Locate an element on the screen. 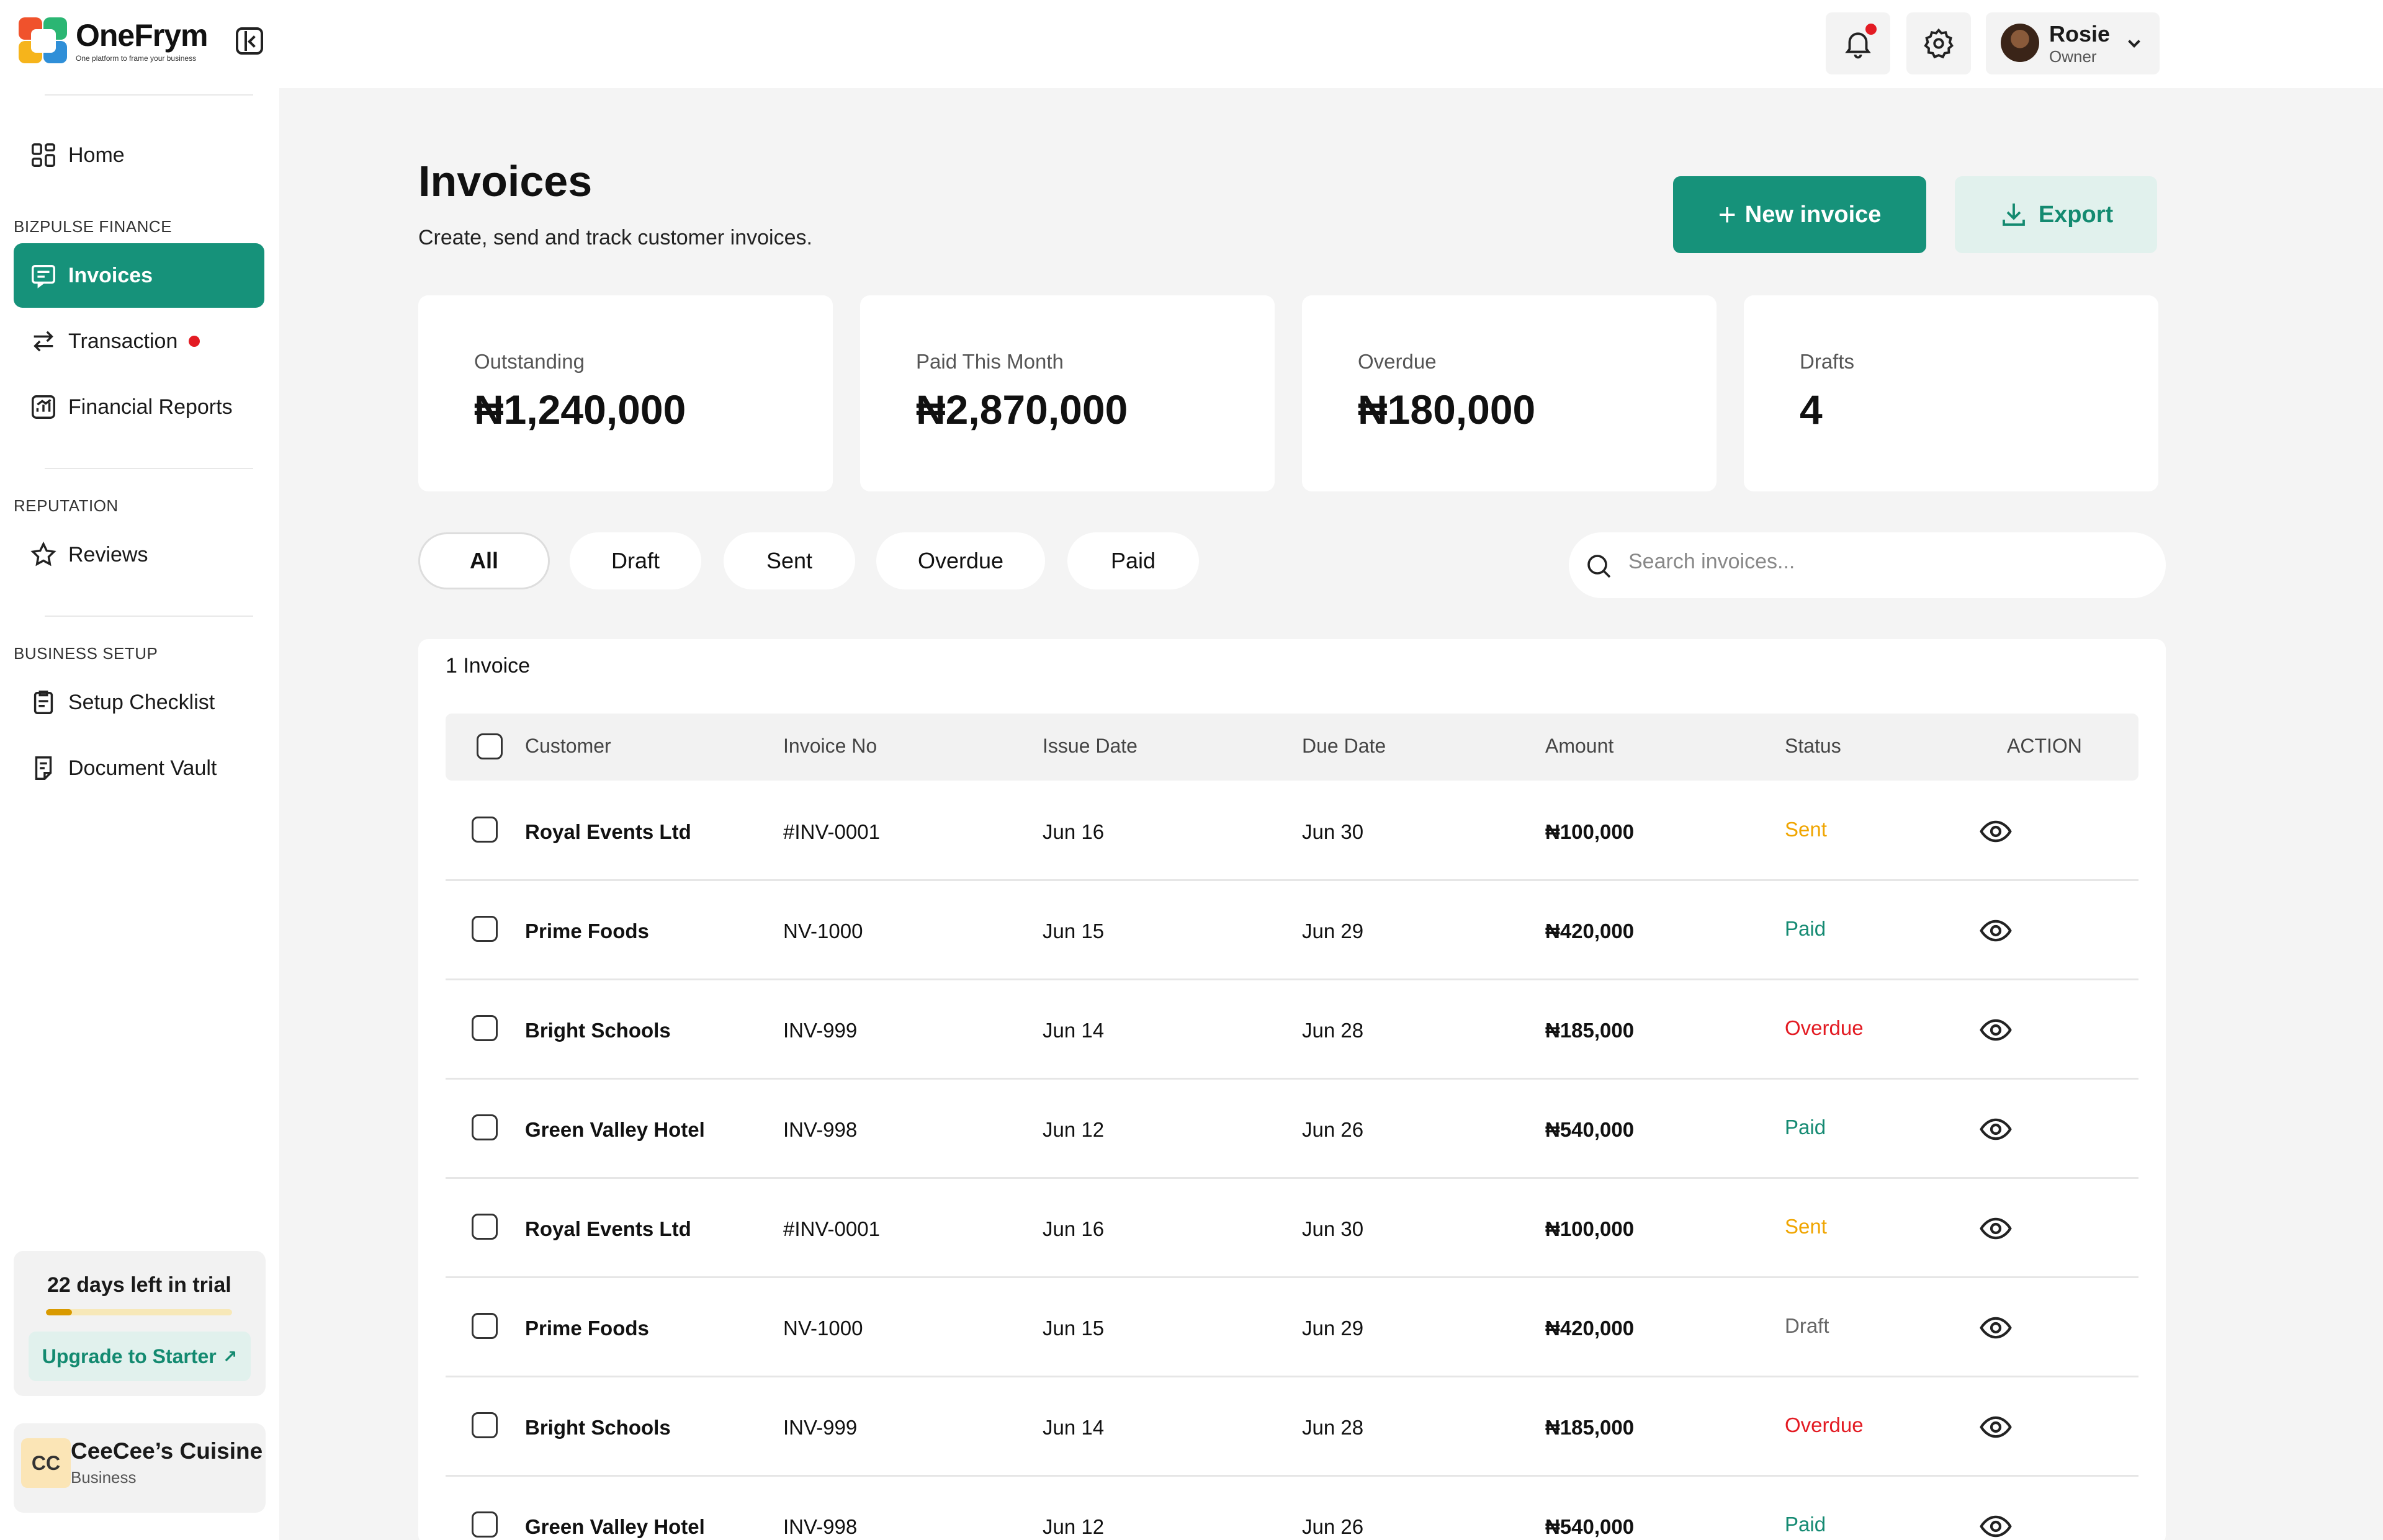 This screenshot has height=1540, width=2383. sidebar-item-label: Reviews is located at coordinates (108, 554).